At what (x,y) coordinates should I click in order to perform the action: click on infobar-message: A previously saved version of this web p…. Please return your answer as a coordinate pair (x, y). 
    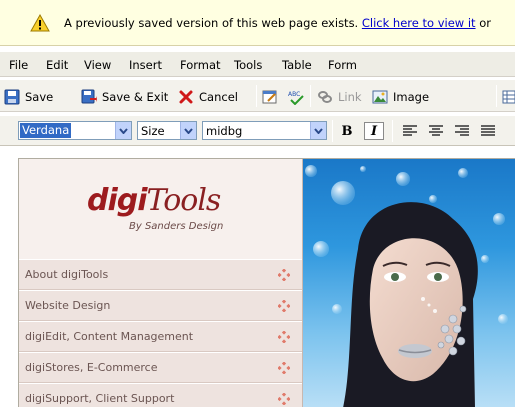
    Looking at the image, I should click on (211, 23).